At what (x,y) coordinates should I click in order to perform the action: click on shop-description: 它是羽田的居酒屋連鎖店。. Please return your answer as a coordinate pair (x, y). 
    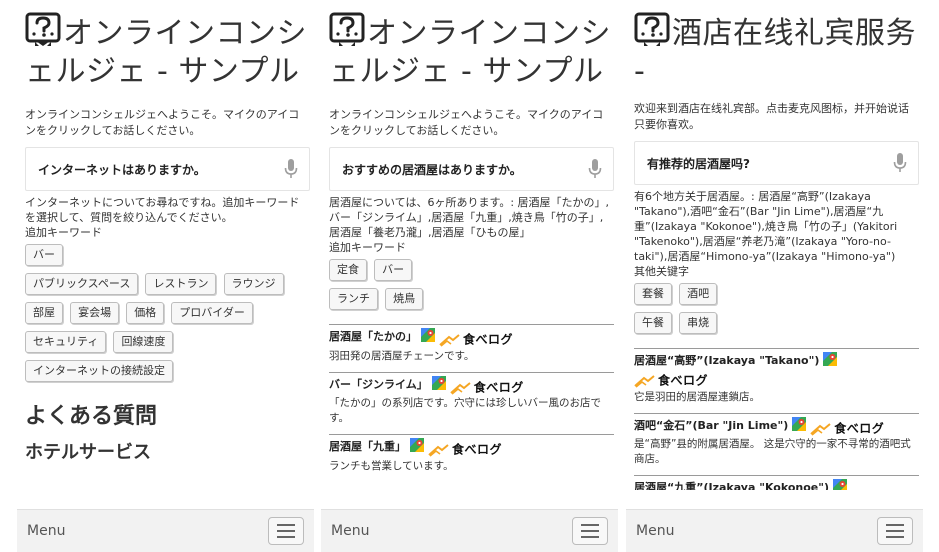
    Looking at the image, I should click on (697, 396).